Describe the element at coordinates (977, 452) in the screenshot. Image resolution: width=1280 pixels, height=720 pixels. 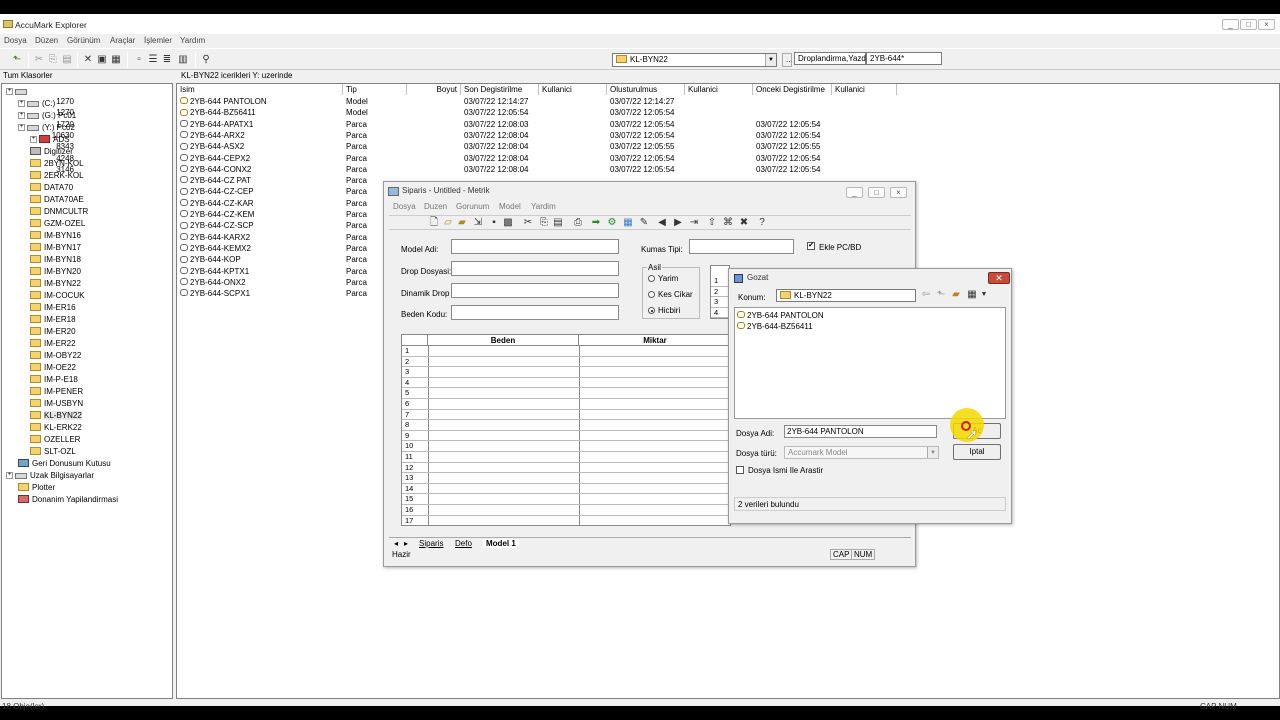
I see `iptal-button: Iptal` at that location.